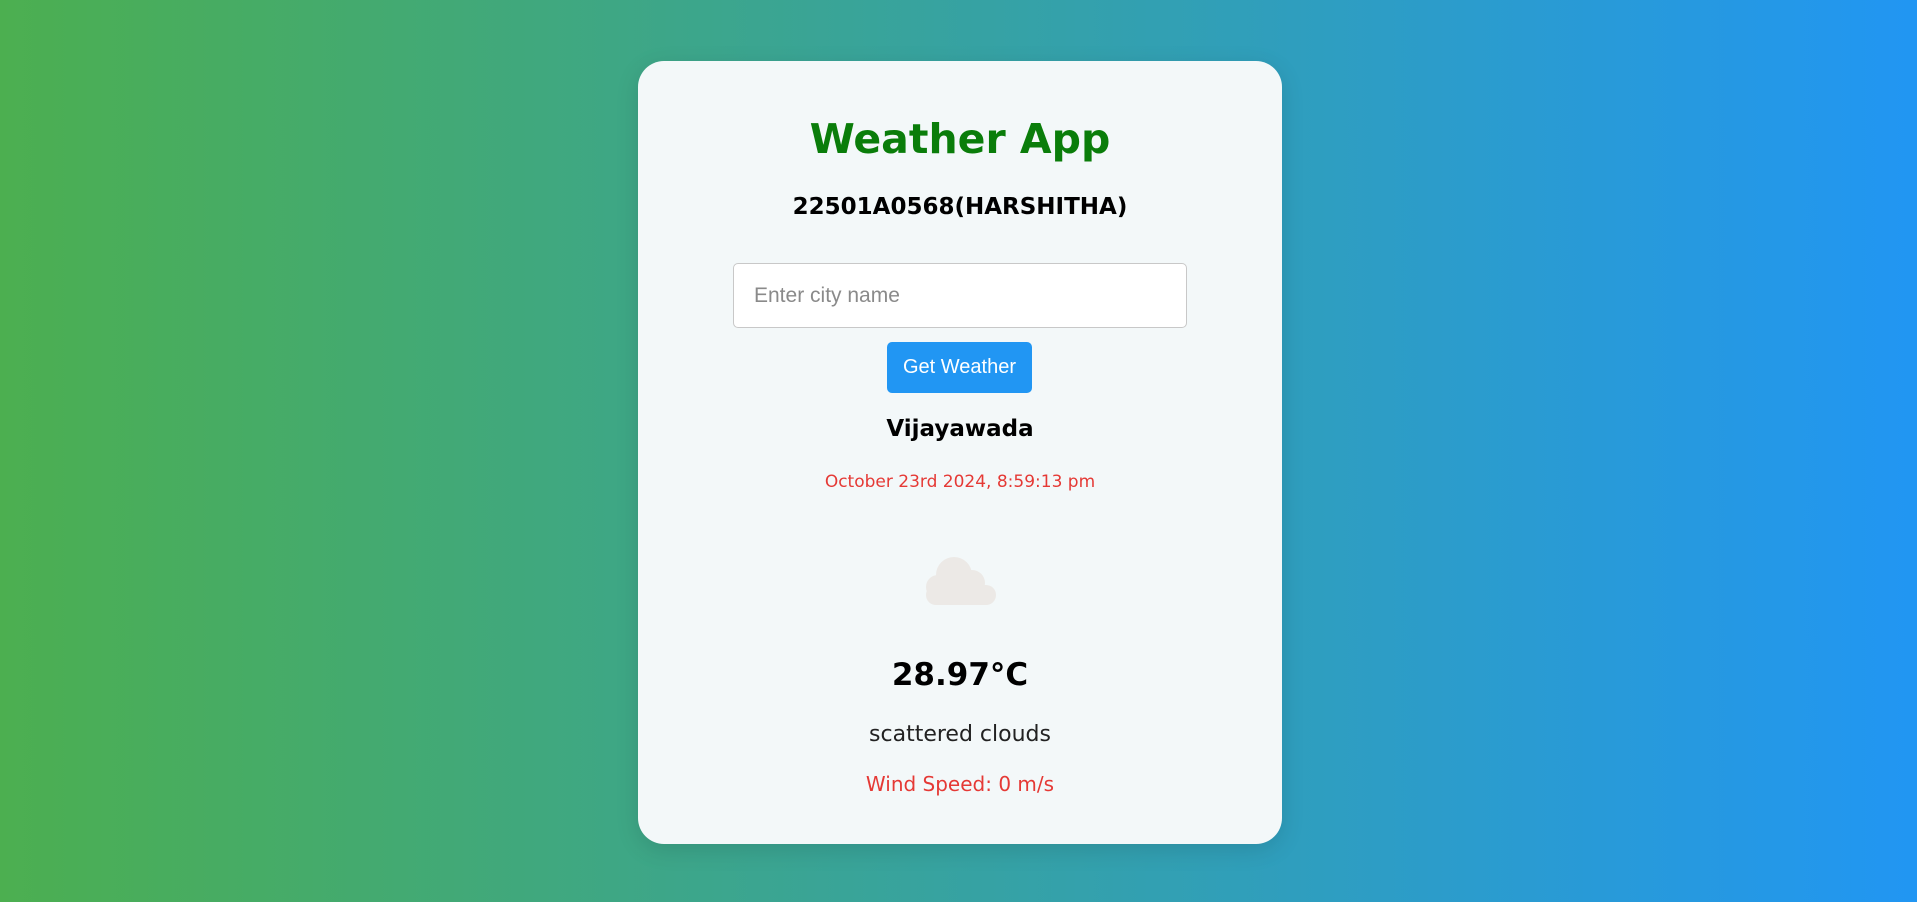 Image resolution: width=1917 pixels, height=902 pixels. Describe the element at coordinates (960, 734) in the screenshot. I see `weather-description: scattered clouds` at that location.